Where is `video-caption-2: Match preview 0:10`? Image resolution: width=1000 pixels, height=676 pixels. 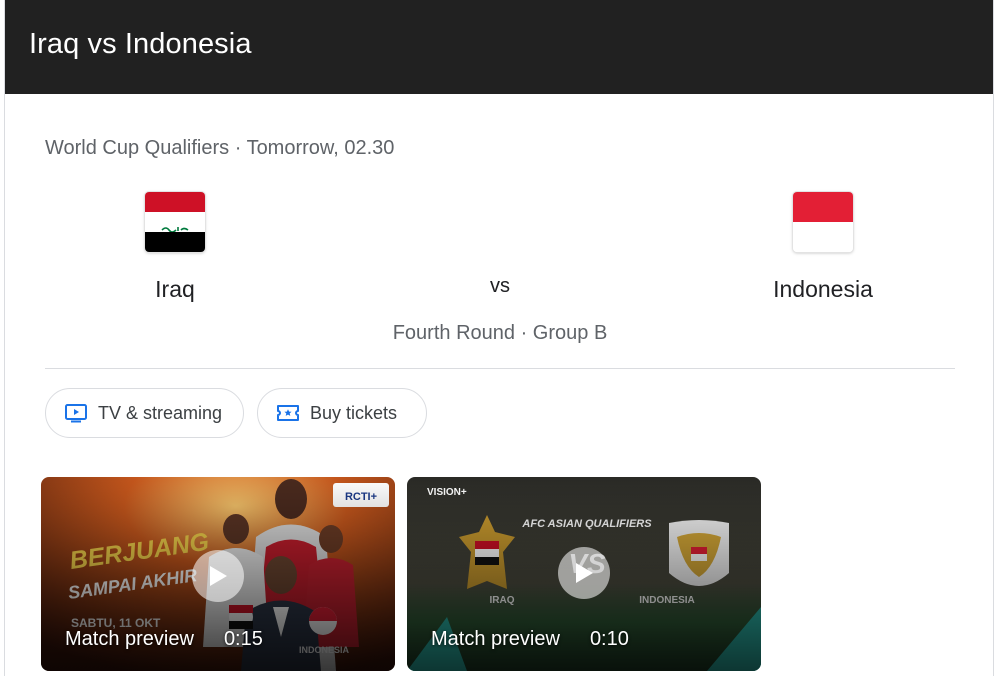 video-caption-2: Match preview 0:10 is located at coordinates (530, 639).